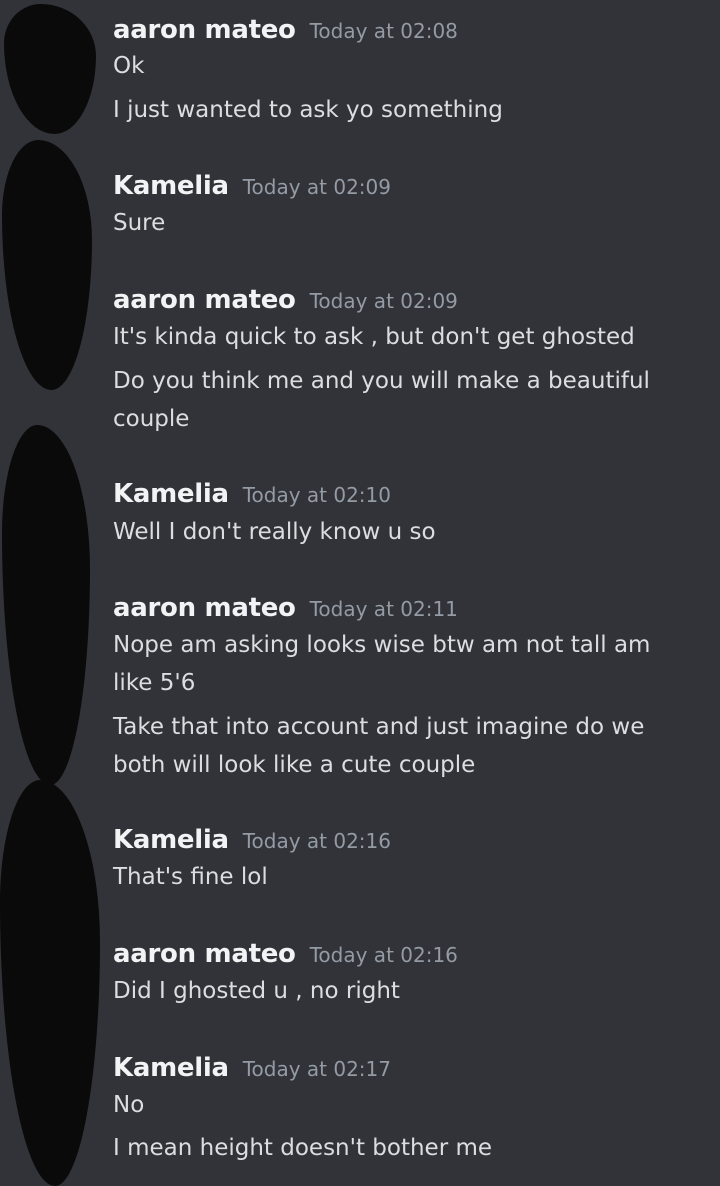  Describe the element at coordinates (256, 991) in the screenshot. I see `message-text: Did I ghosted u , no right` at that location.